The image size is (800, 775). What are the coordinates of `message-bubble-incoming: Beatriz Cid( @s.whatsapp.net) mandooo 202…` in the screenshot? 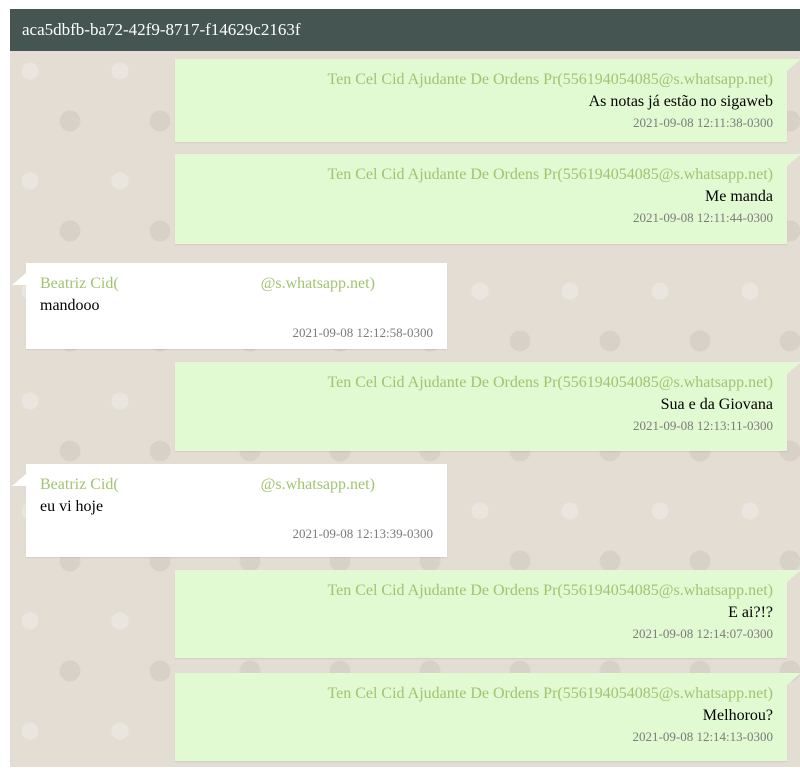 It's located at (229, 306).